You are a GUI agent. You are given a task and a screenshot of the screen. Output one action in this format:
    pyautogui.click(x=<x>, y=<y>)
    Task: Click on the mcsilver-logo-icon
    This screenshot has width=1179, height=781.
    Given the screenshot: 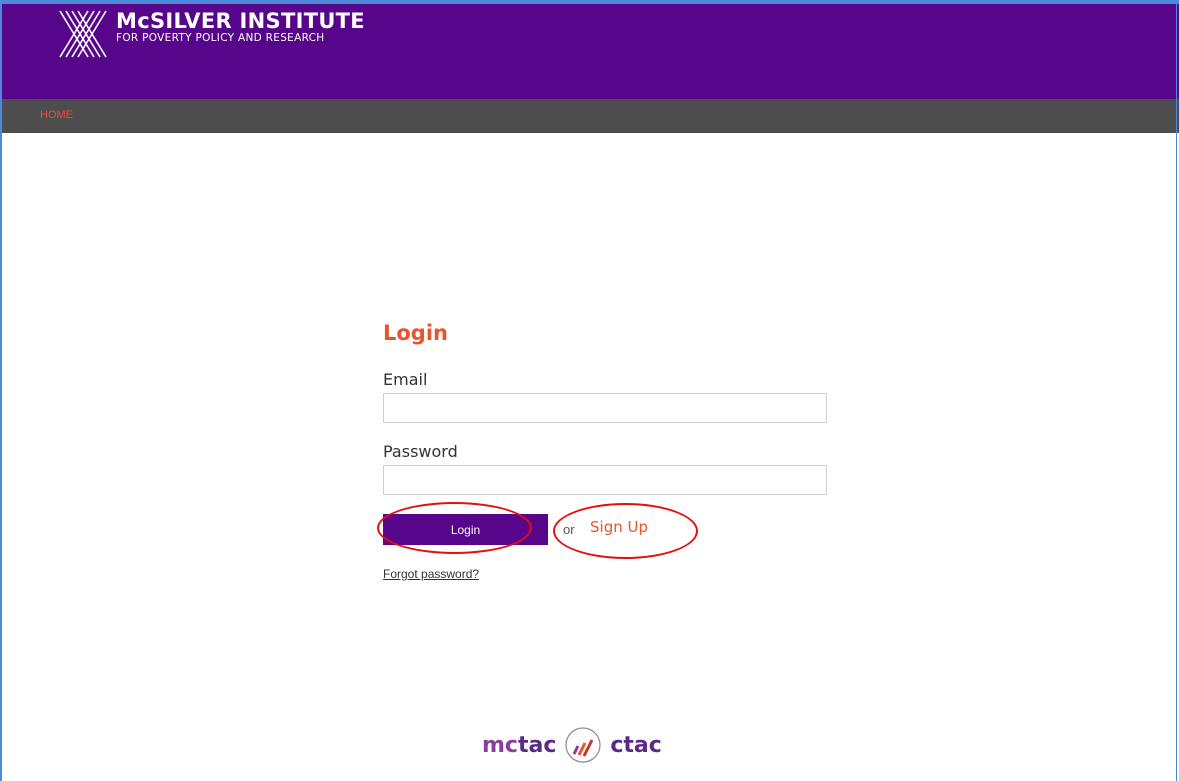 What is the action you would take?
    pyautogui.click(x=83, y=34)
    